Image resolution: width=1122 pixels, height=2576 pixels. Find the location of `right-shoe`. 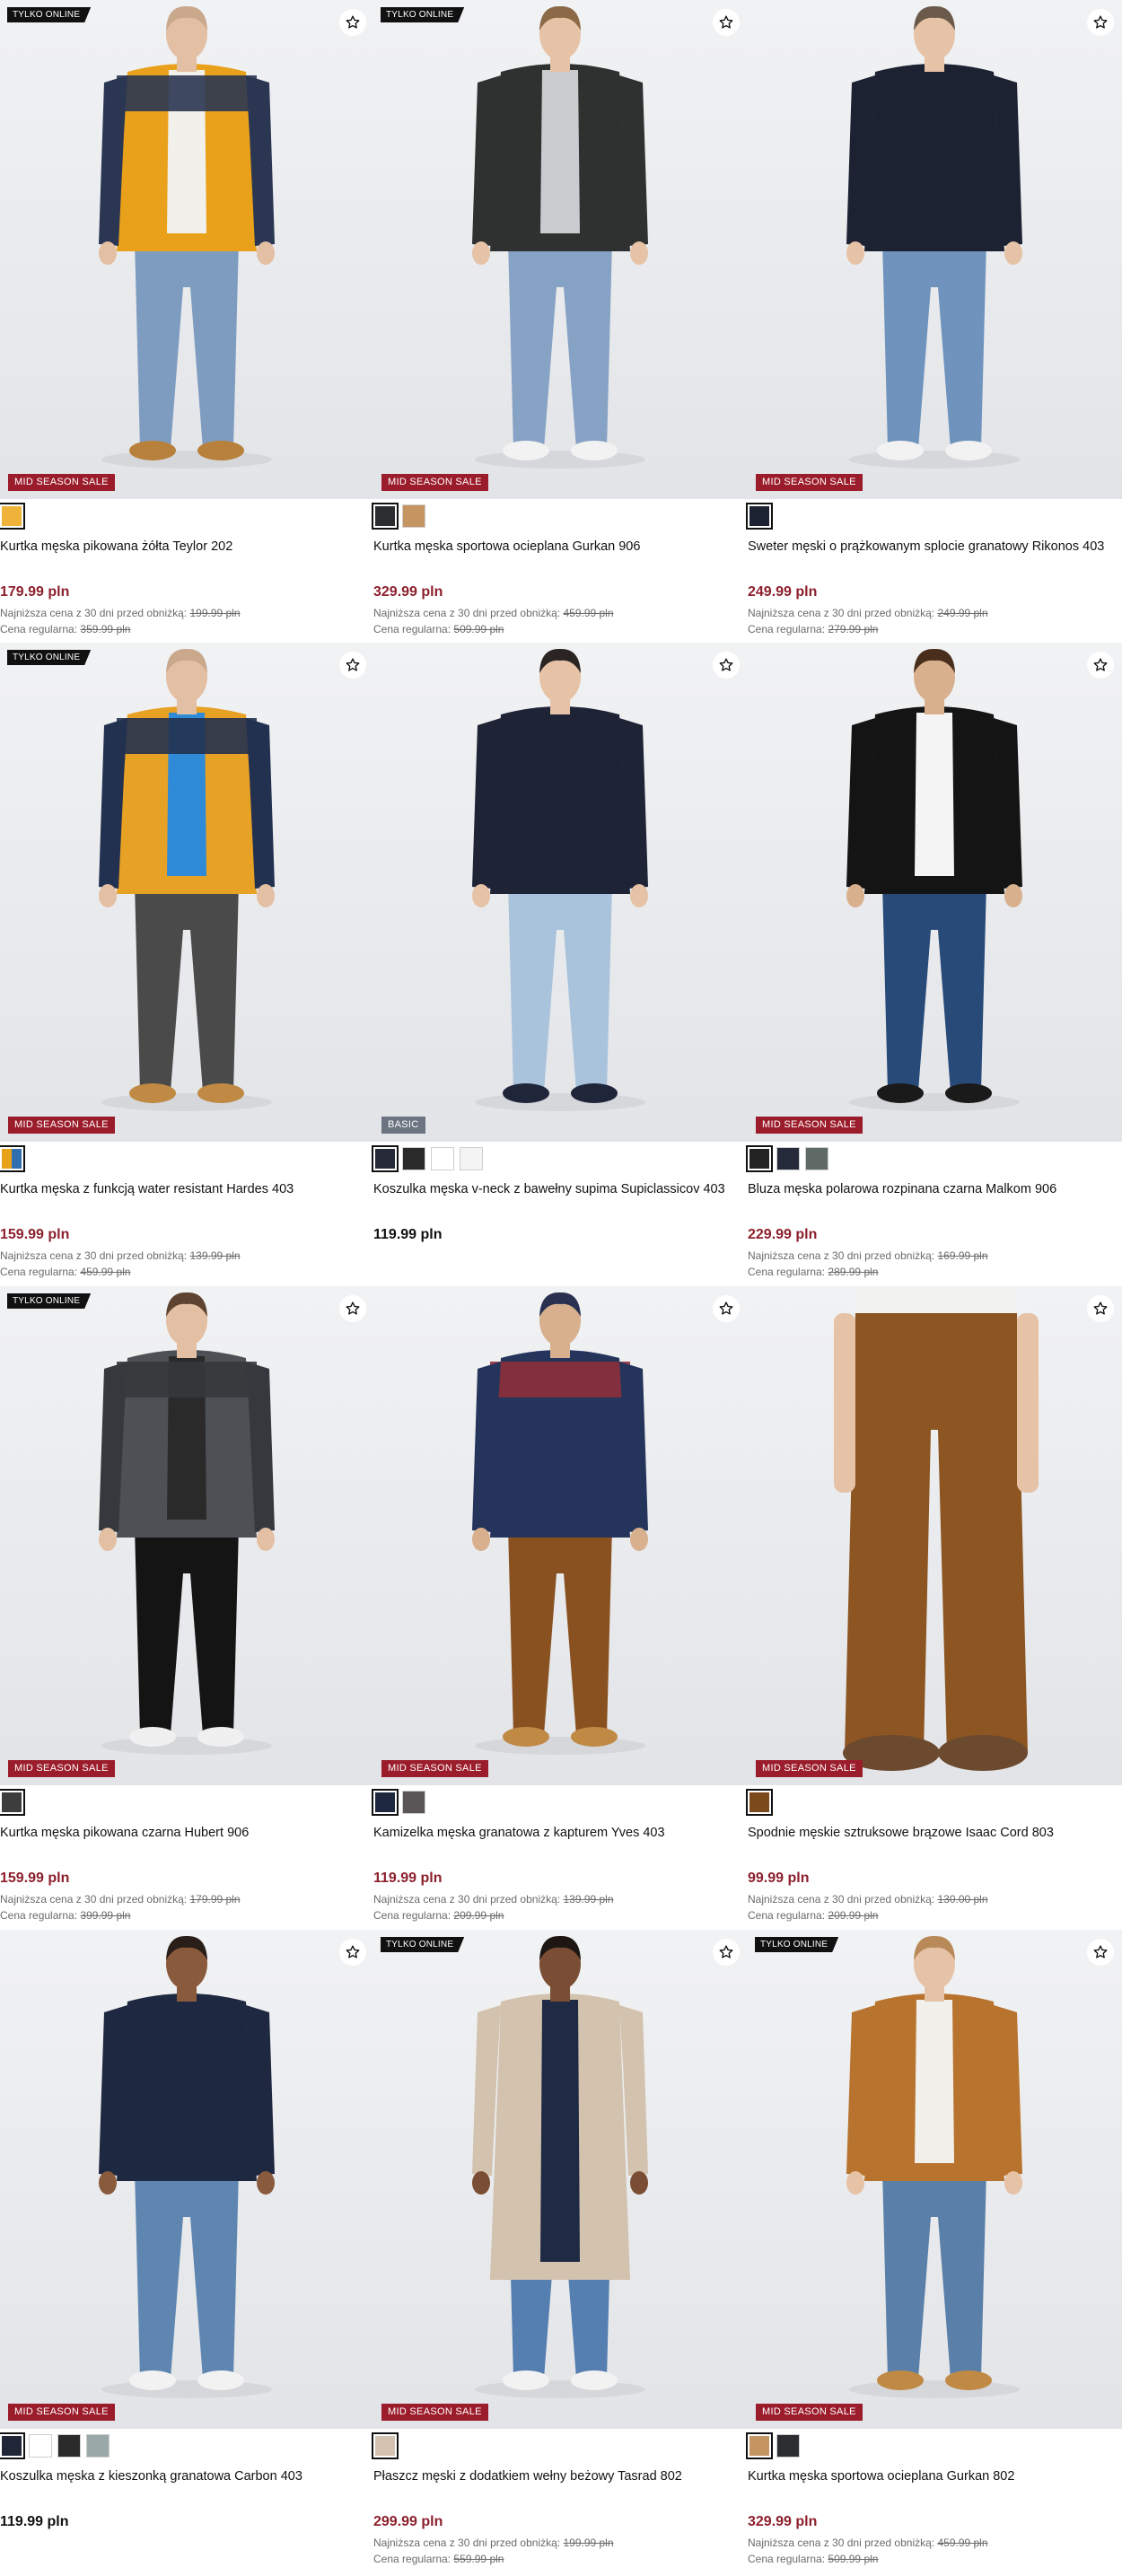

right-shoe is located at coordinates (220, 1737).